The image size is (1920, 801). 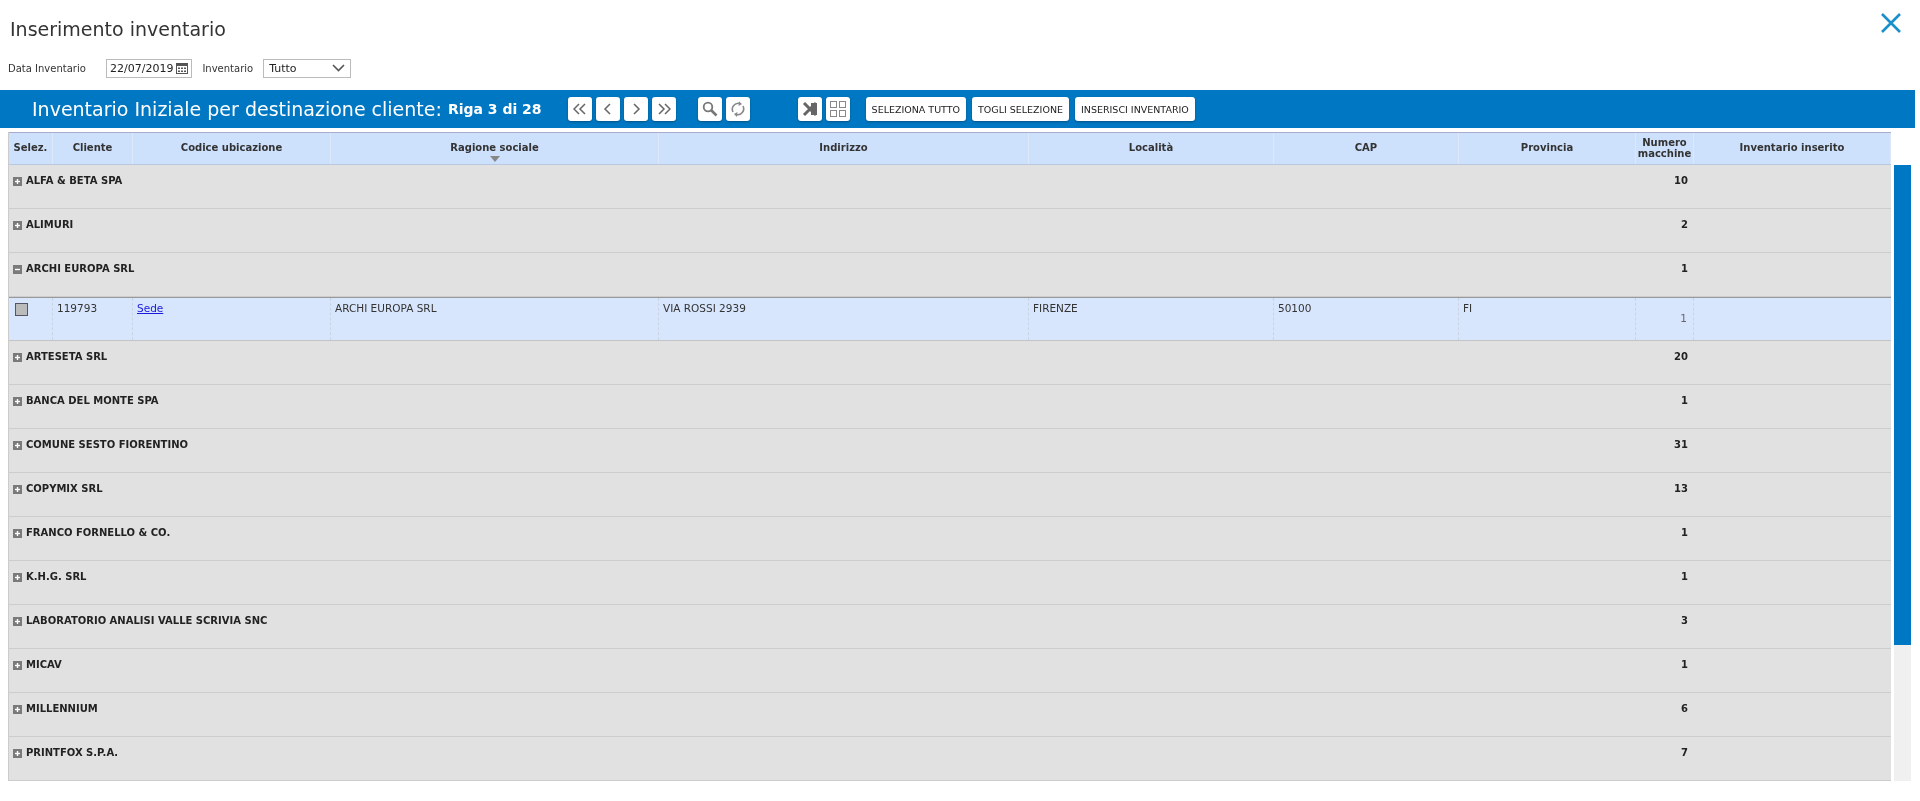 I want to click on search-button, so click(x=709, y=109).